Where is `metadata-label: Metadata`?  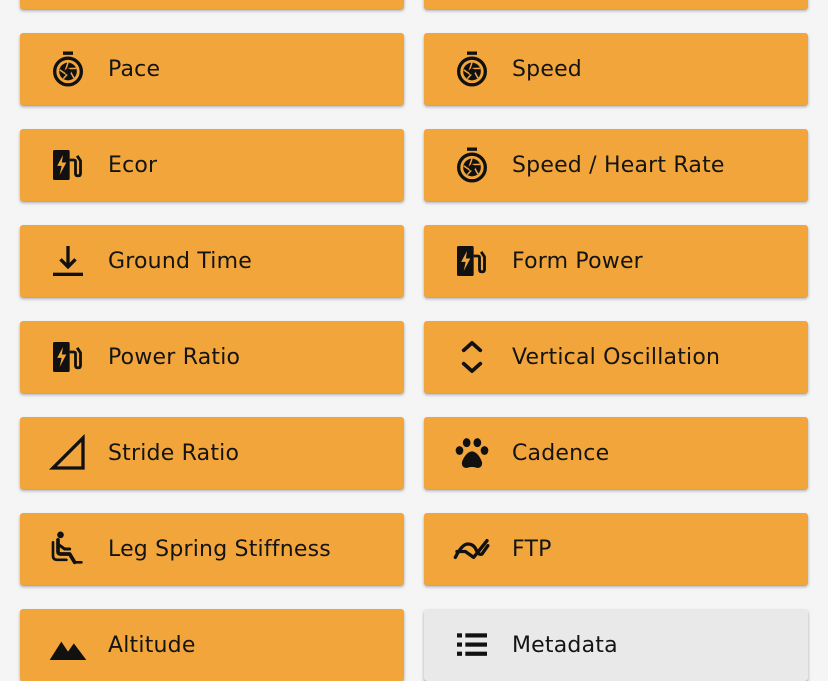 metadata-label: Metadata is located at coordinates (565, 645).